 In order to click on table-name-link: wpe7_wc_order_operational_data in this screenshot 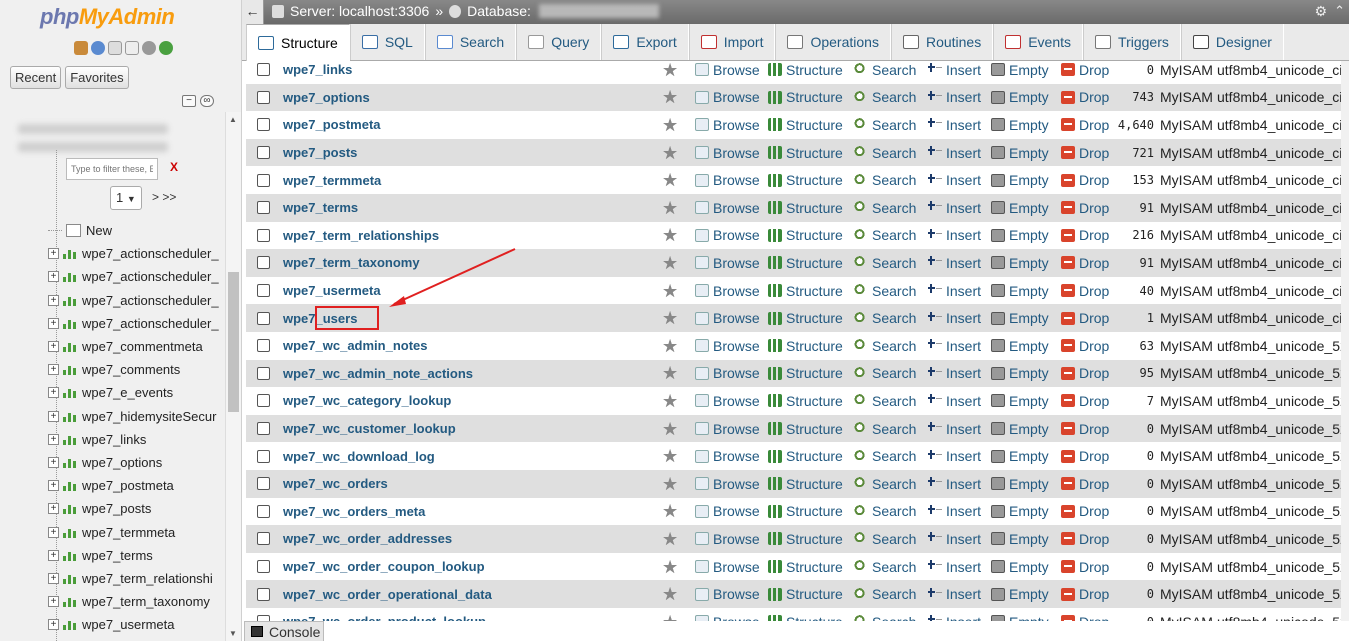, I will do `click(387, 594)`.